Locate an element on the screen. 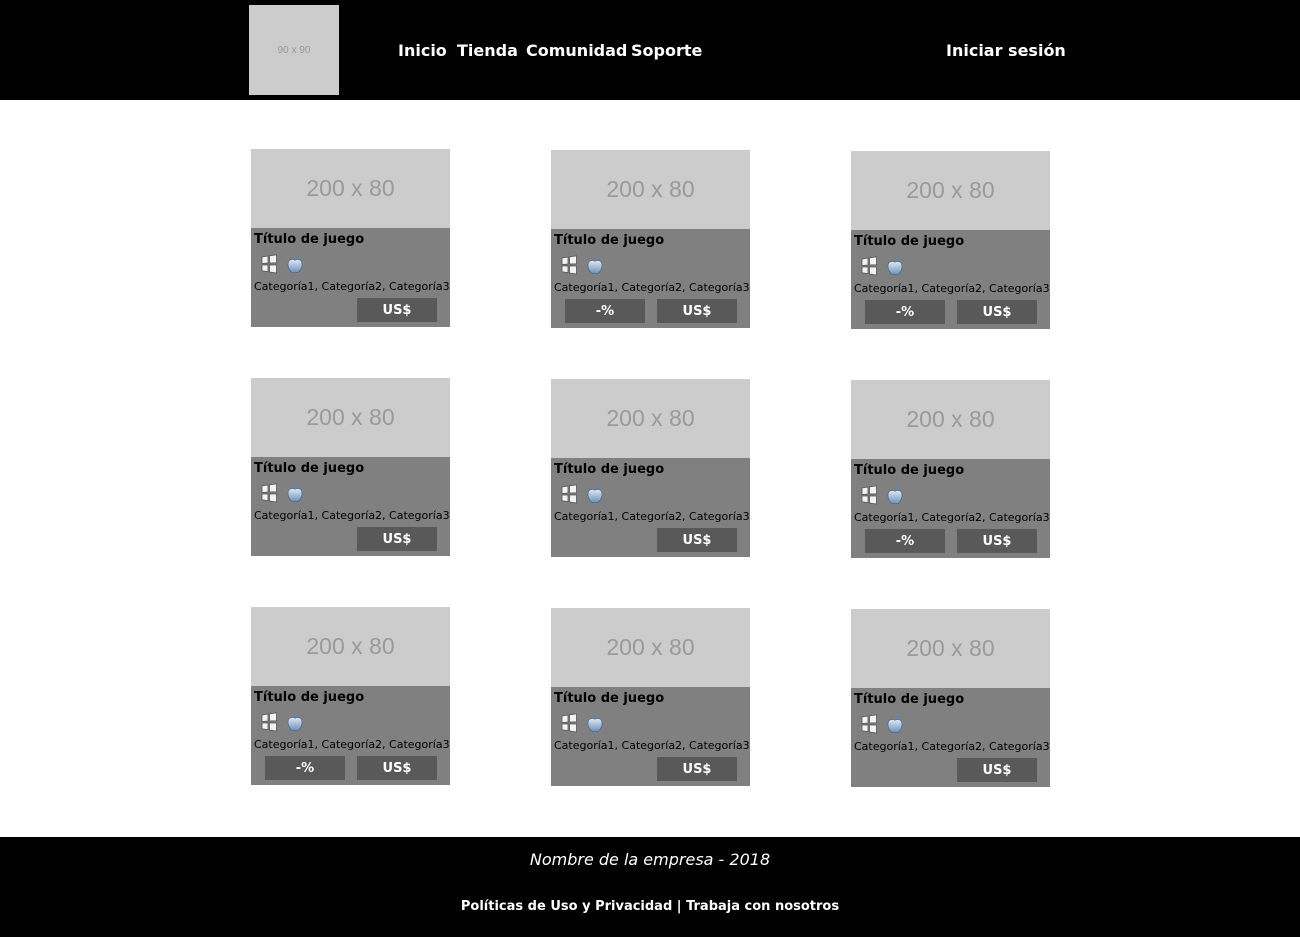 This screenshot has width=1300, height=937. privacy-policy-link: Políticas de Uso y Privacidad is located at coordinates (566, 906).